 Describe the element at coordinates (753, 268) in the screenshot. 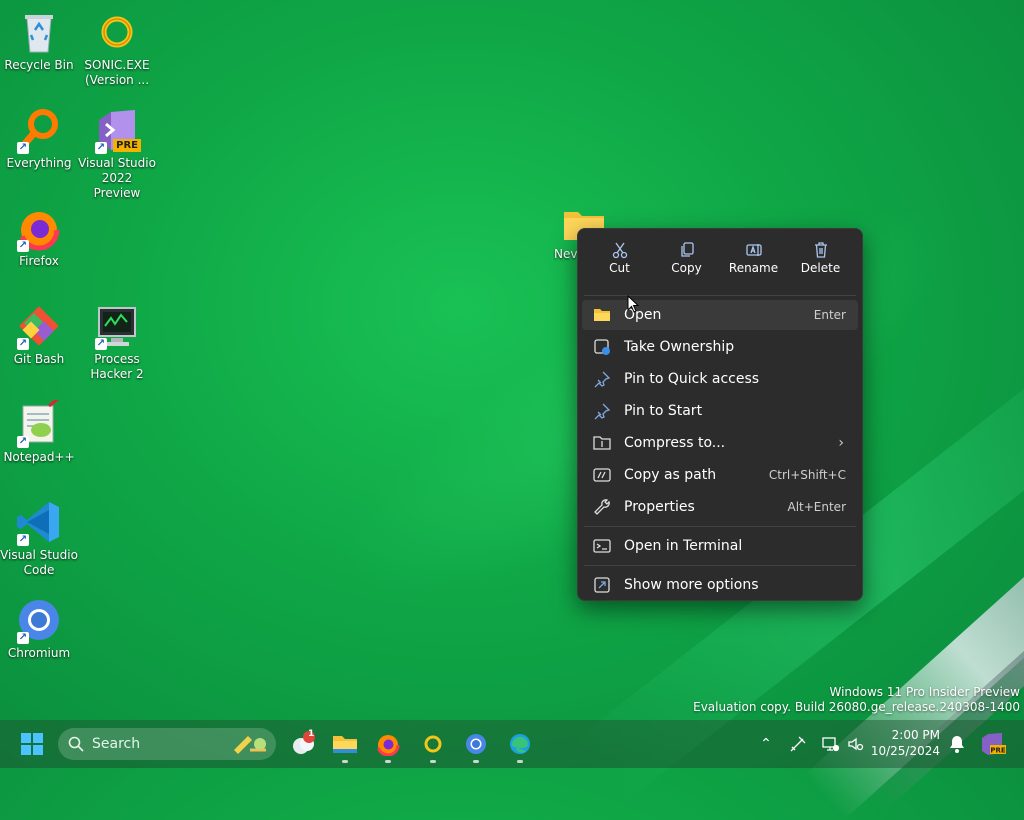

I see `rename-label: Rename` at that location.